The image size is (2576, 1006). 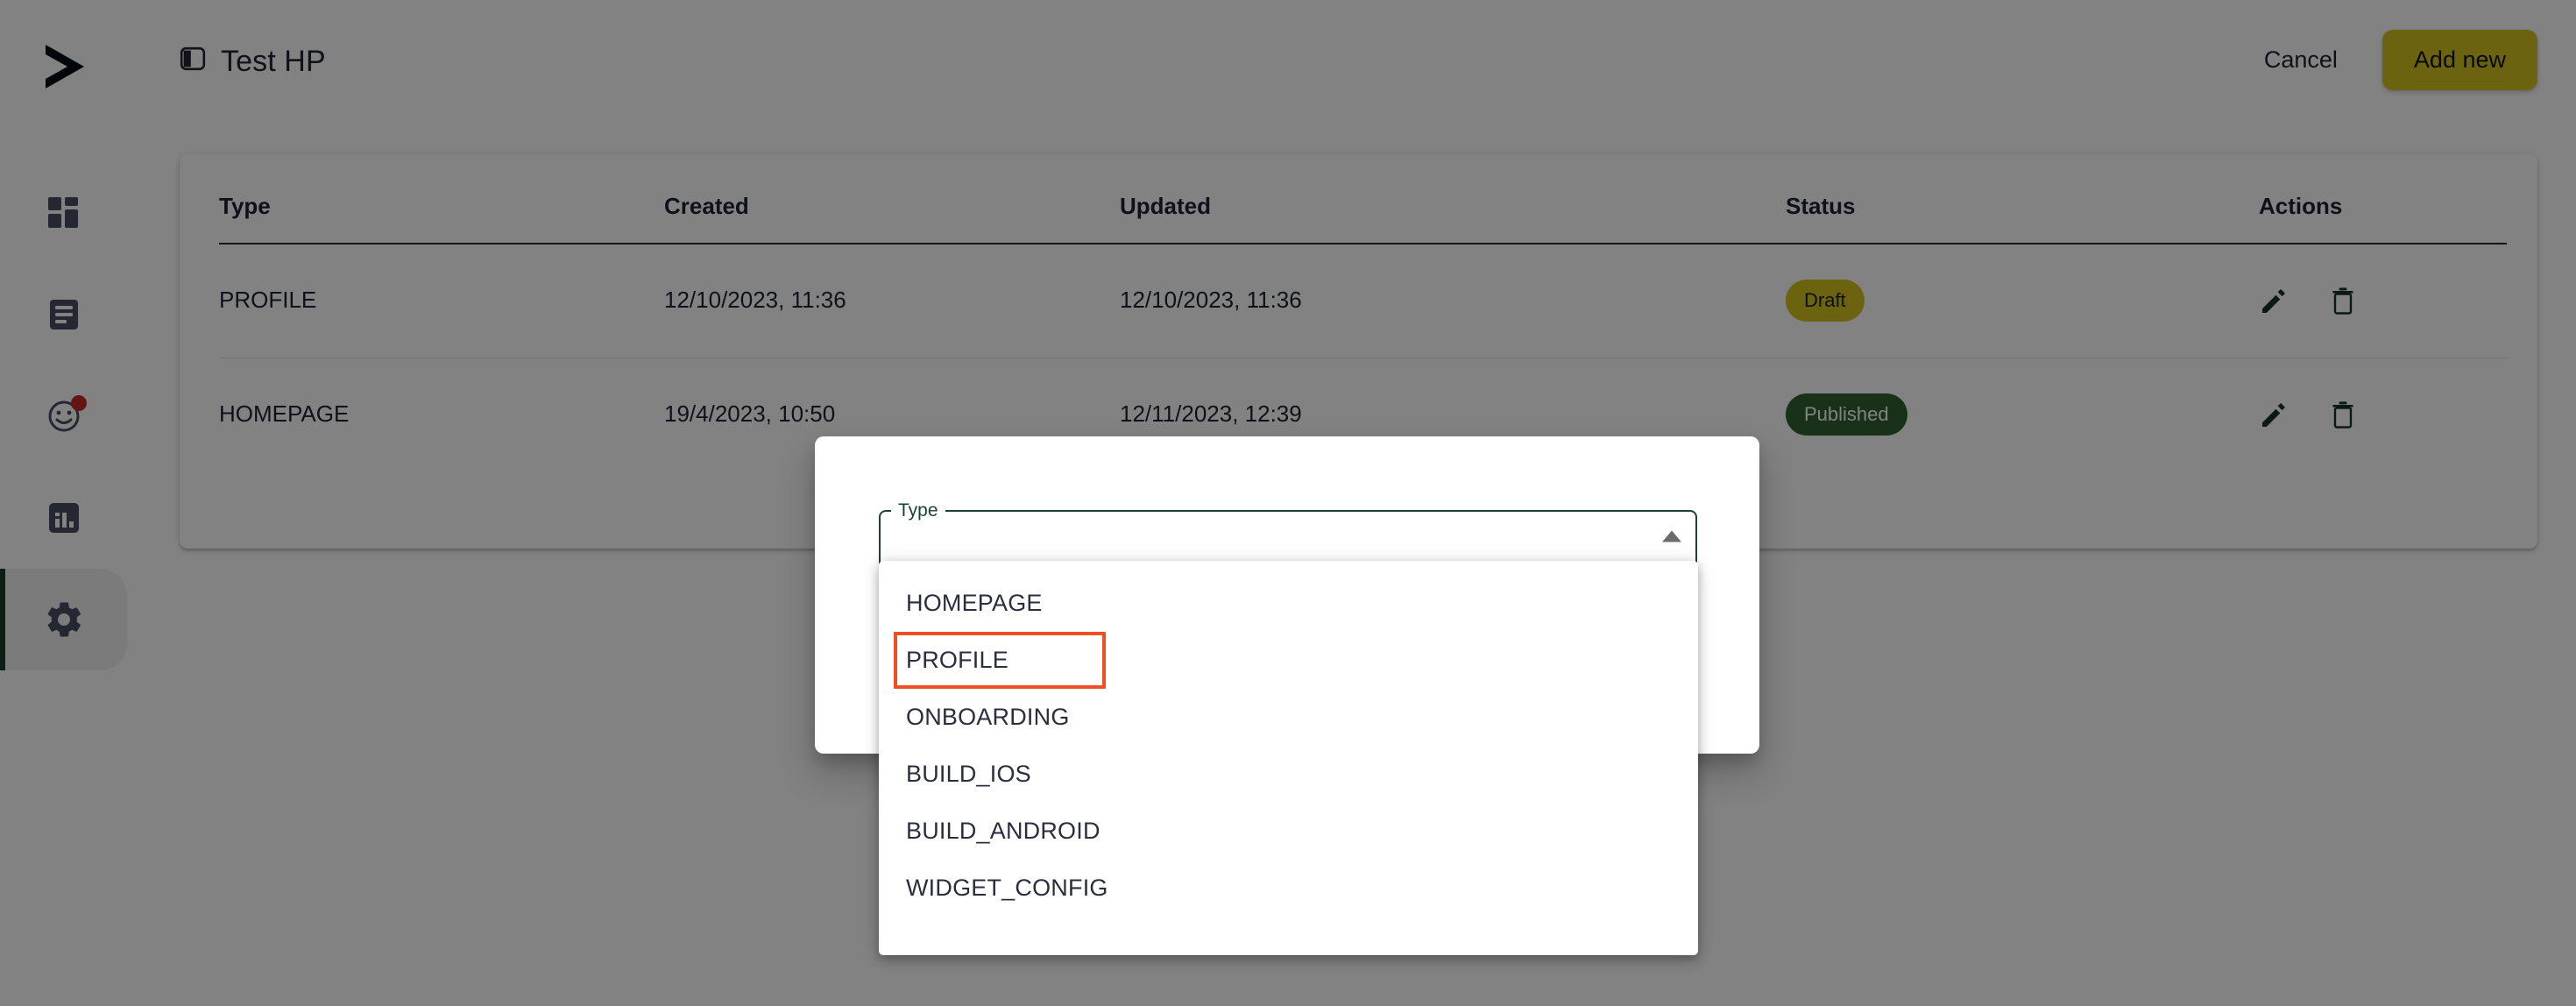 I want to click on option-homepage: HOMEPAGE, so click(x=1288, y=603).